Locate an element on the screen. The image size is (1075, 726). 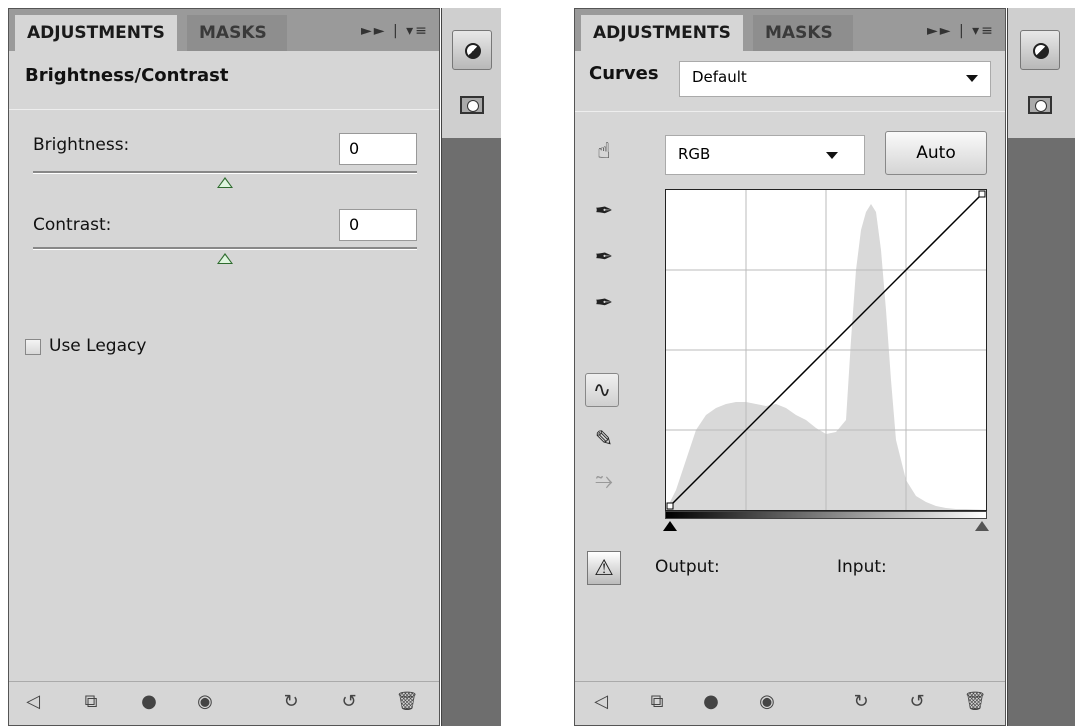
brightness-slider-thumb is located at coordinates (225, 182).